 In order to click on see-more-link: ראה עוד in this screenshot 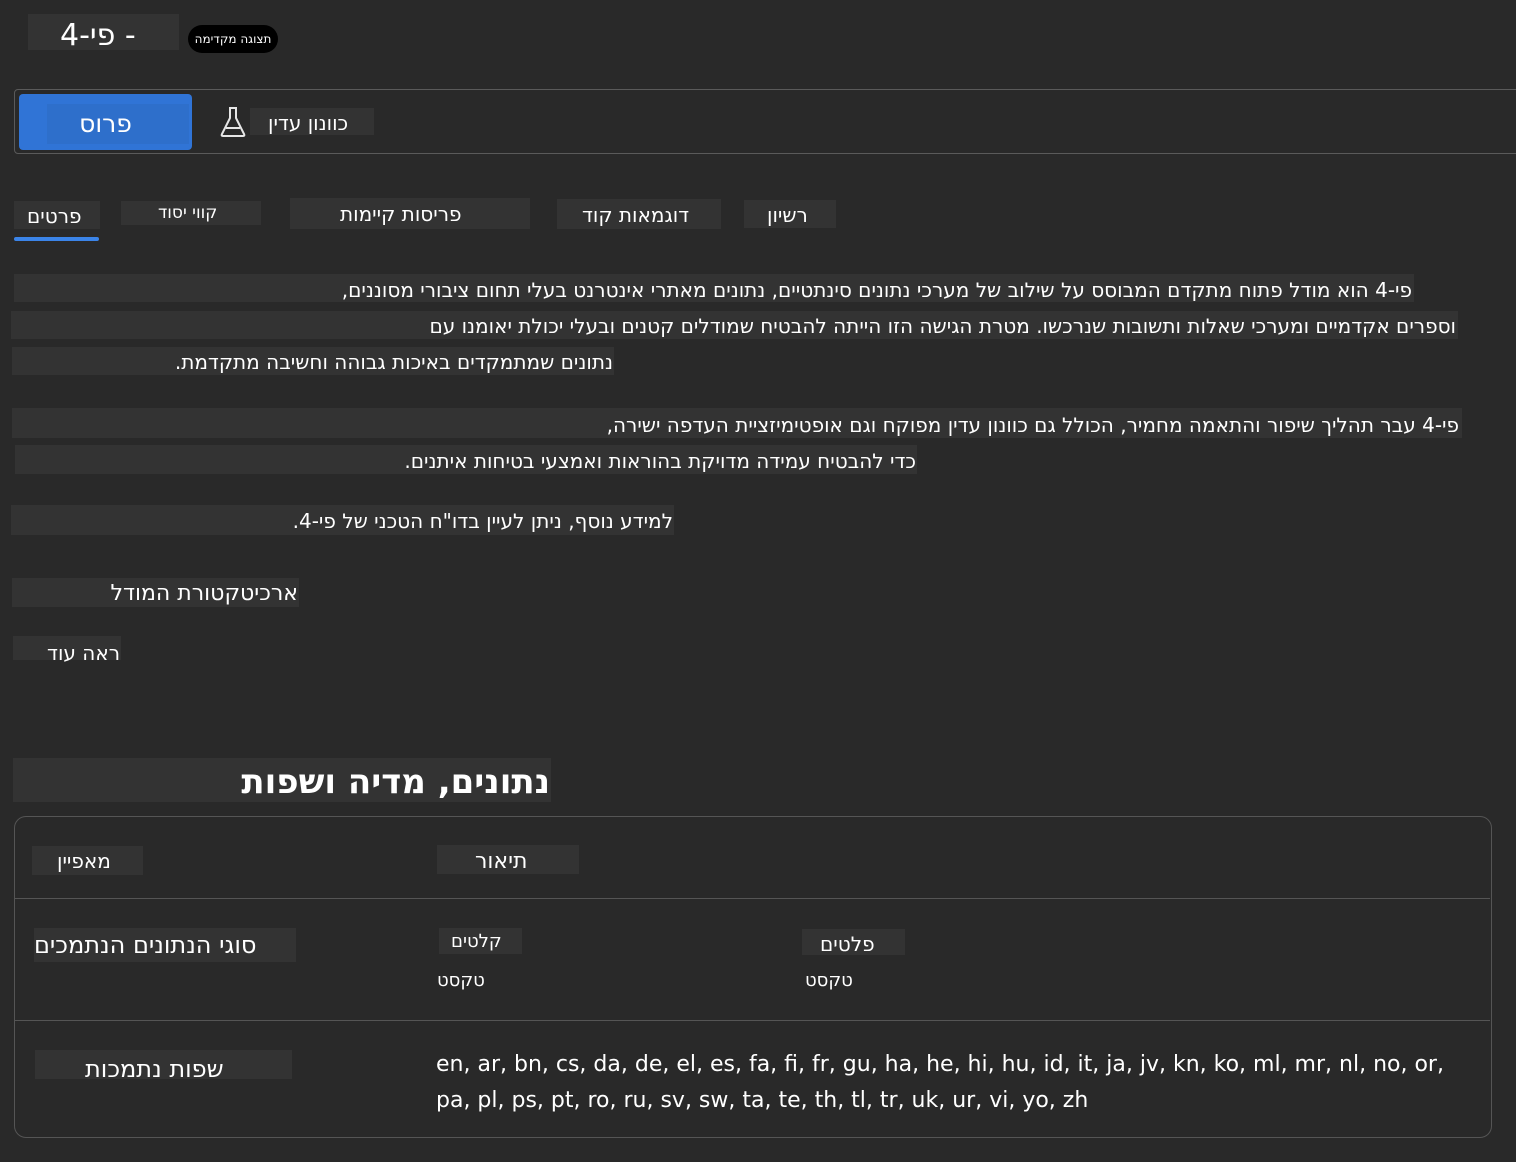, I will do `click(83, 653)`.